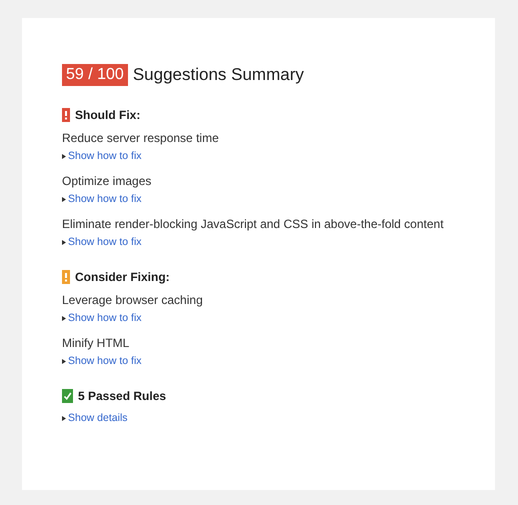 This screenshot has width=518, height=505. I want to click on suggestion-text: Reduce server response time, so click(141, 138).